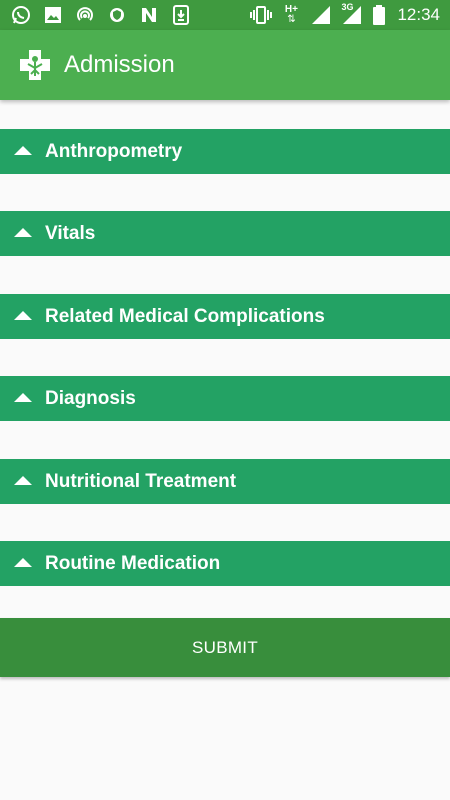 Image resolution: width=450 pixels, height=800 pixels. What do you see at coordinates (133, 563) in the screenshot?
I see `section-label: Routine Medication` at bounding box center [133, 563].